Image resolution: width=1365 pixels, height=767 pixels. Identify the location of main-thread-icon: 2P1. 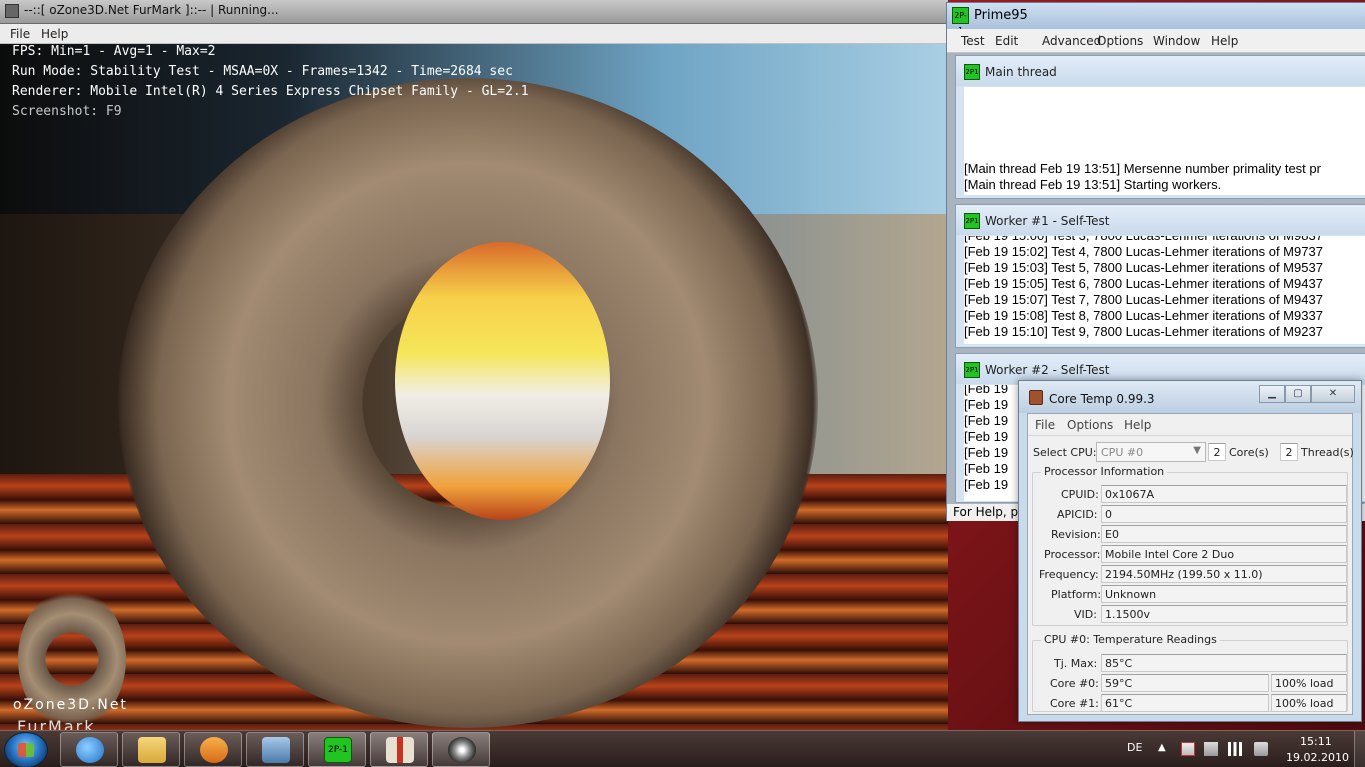
(972, 72).